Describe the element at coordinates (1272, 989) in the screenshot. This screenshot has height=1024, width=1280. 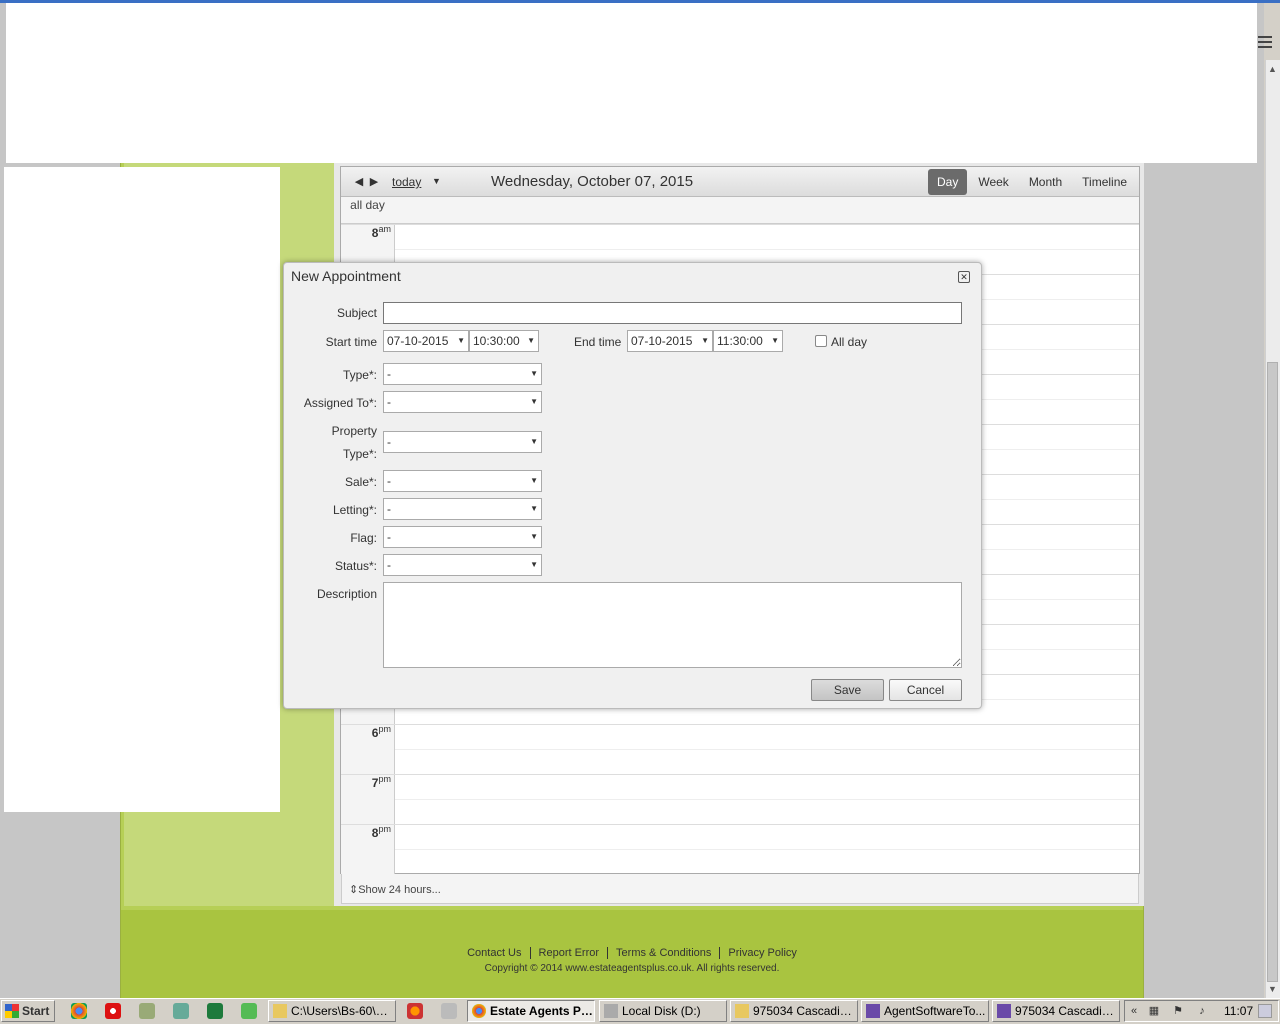
I see `scroll-down-arrow-icon: ▼` at that location.